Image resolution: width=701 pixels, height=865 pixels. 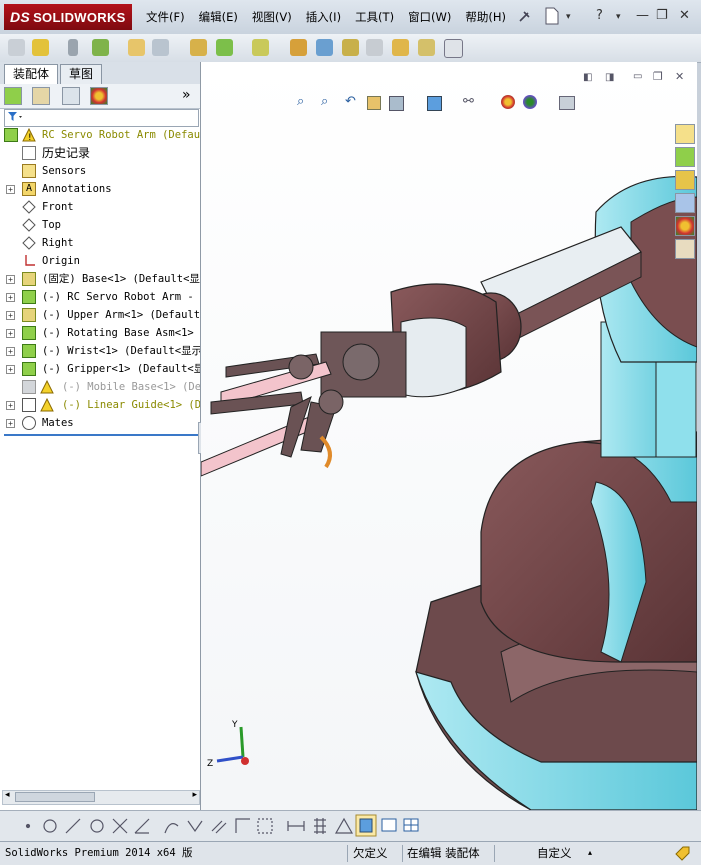 I want to click on appearances-icon, so click(x=685, y=226).